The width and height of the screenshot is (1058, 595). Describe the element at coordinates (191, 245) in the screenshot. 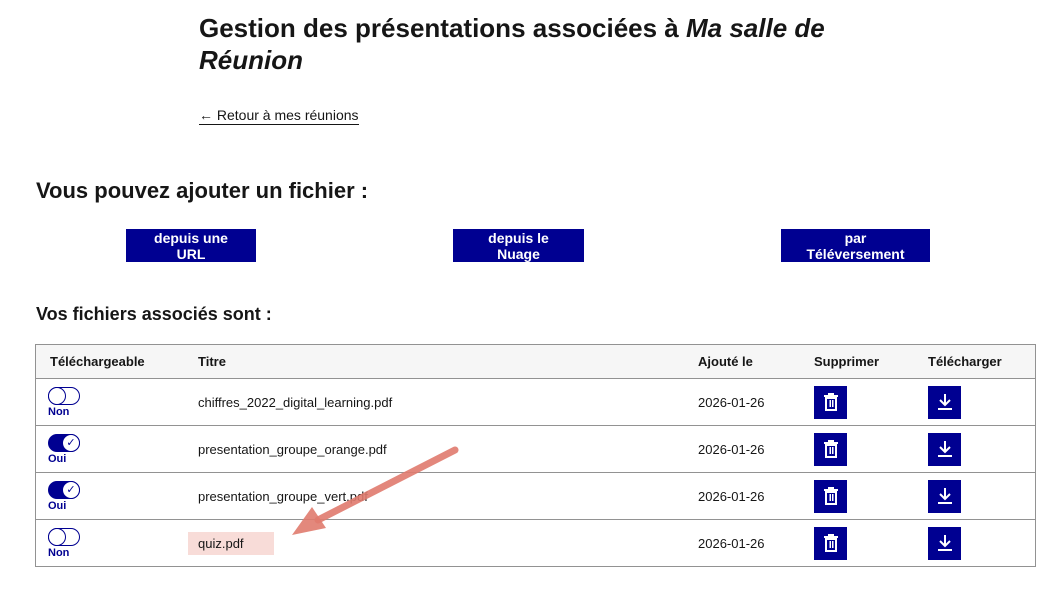

I see `add-from-url-button: depuis une URL` at that location.